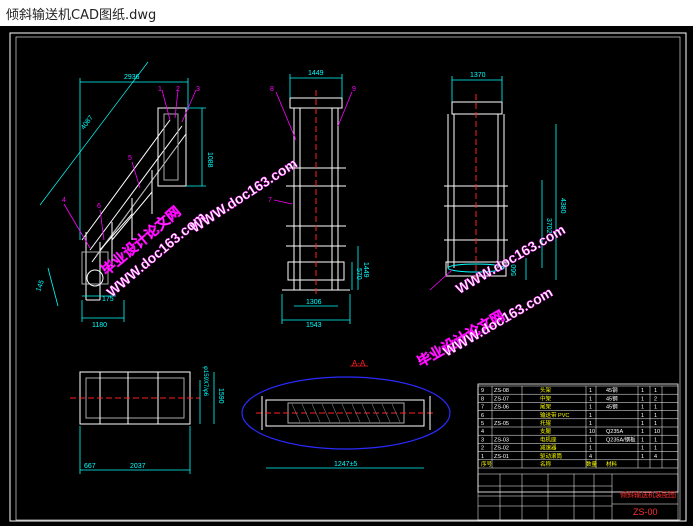  Describe the element at coordinates (657, 432) in the screenshot. I see `table-row-weight-2: 10` at that location.